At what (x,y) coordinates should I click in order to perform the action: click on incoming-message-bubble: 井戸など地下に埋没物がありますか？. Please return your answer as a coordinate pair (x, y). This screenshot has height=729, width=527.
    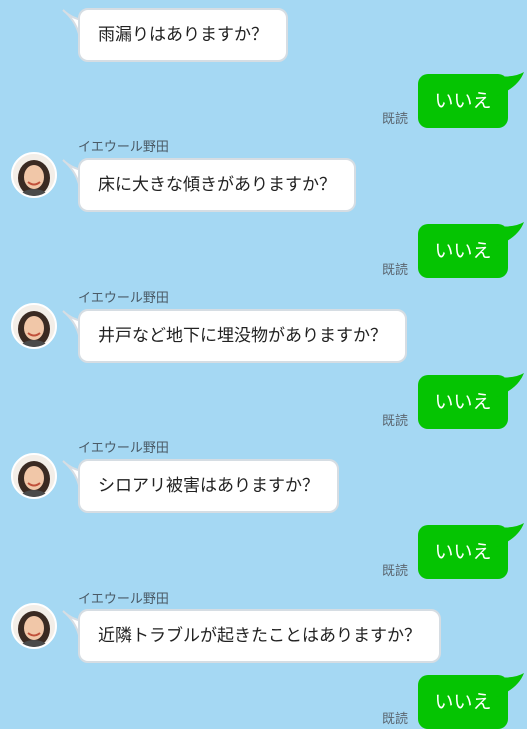
    Looking at the image, I should click on (242, 336).